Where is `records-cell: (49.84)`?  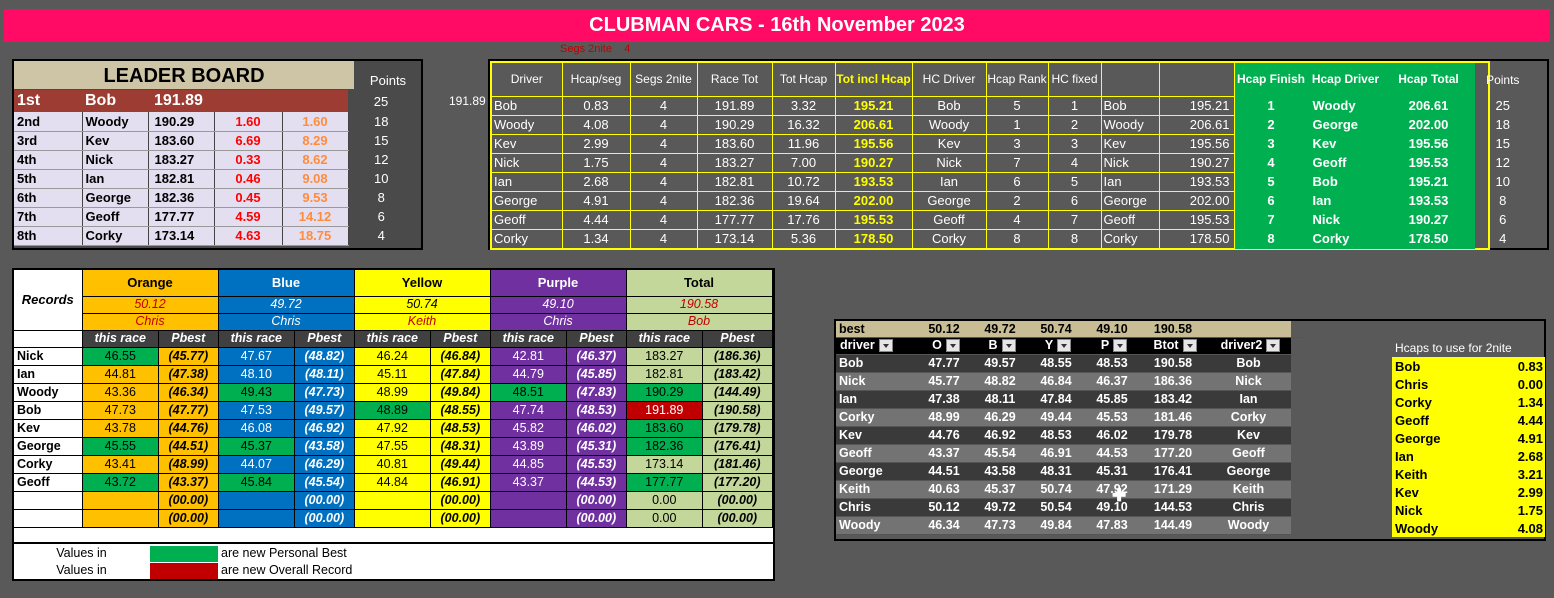
records-cell: (49.84) is located at coordinates (460, 392).